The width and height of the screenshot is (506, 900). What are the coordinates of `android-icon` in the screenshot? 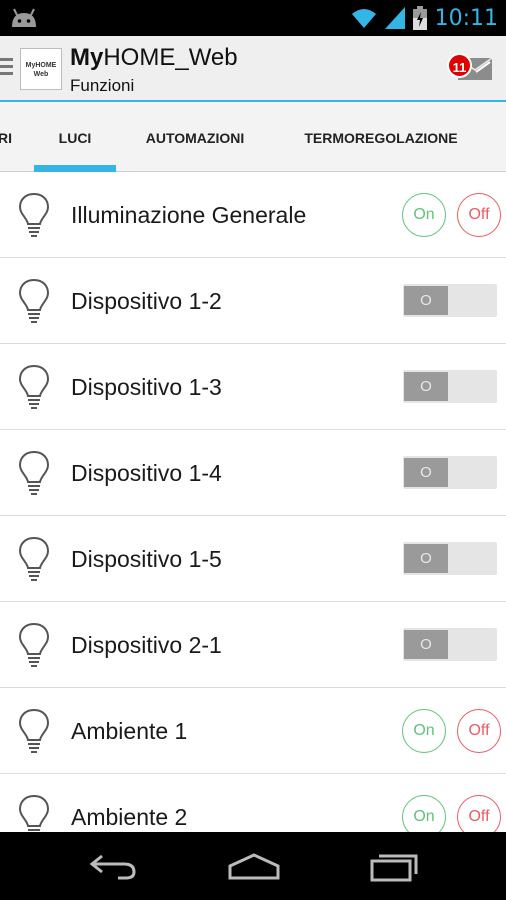 It's located at (24, 17).